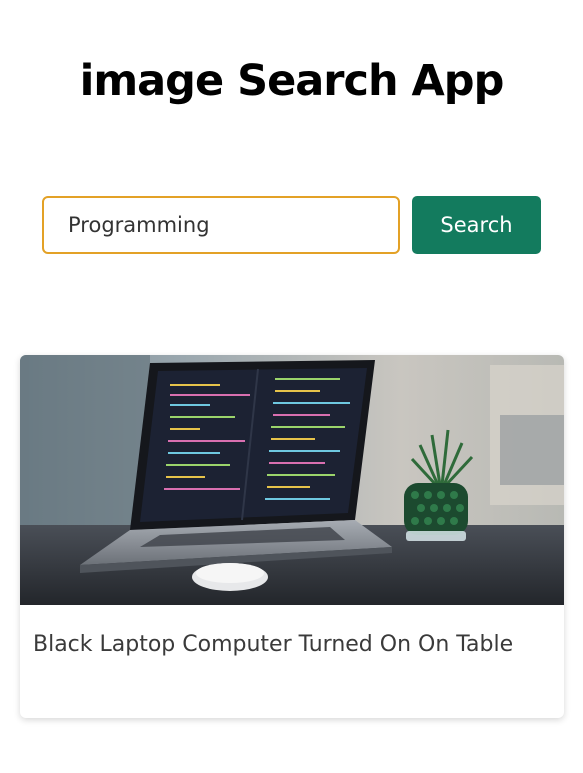 This screenshot has width=583, height=773. What do you see at coordinates (292, 81) in the screenshot?
I see `page-title: image Search App` at bounding box center [292, 81].